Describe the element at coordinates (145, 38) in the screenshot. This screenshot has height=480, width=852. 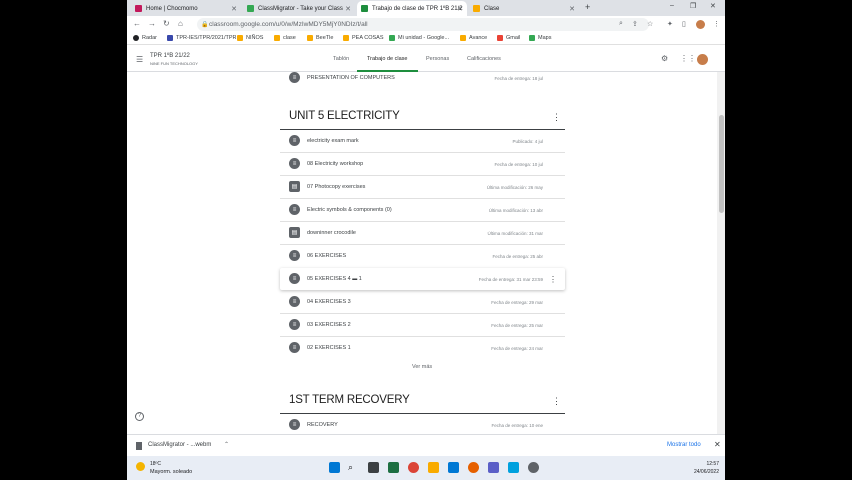
I see `bookmark-radar: Radar` at that location.